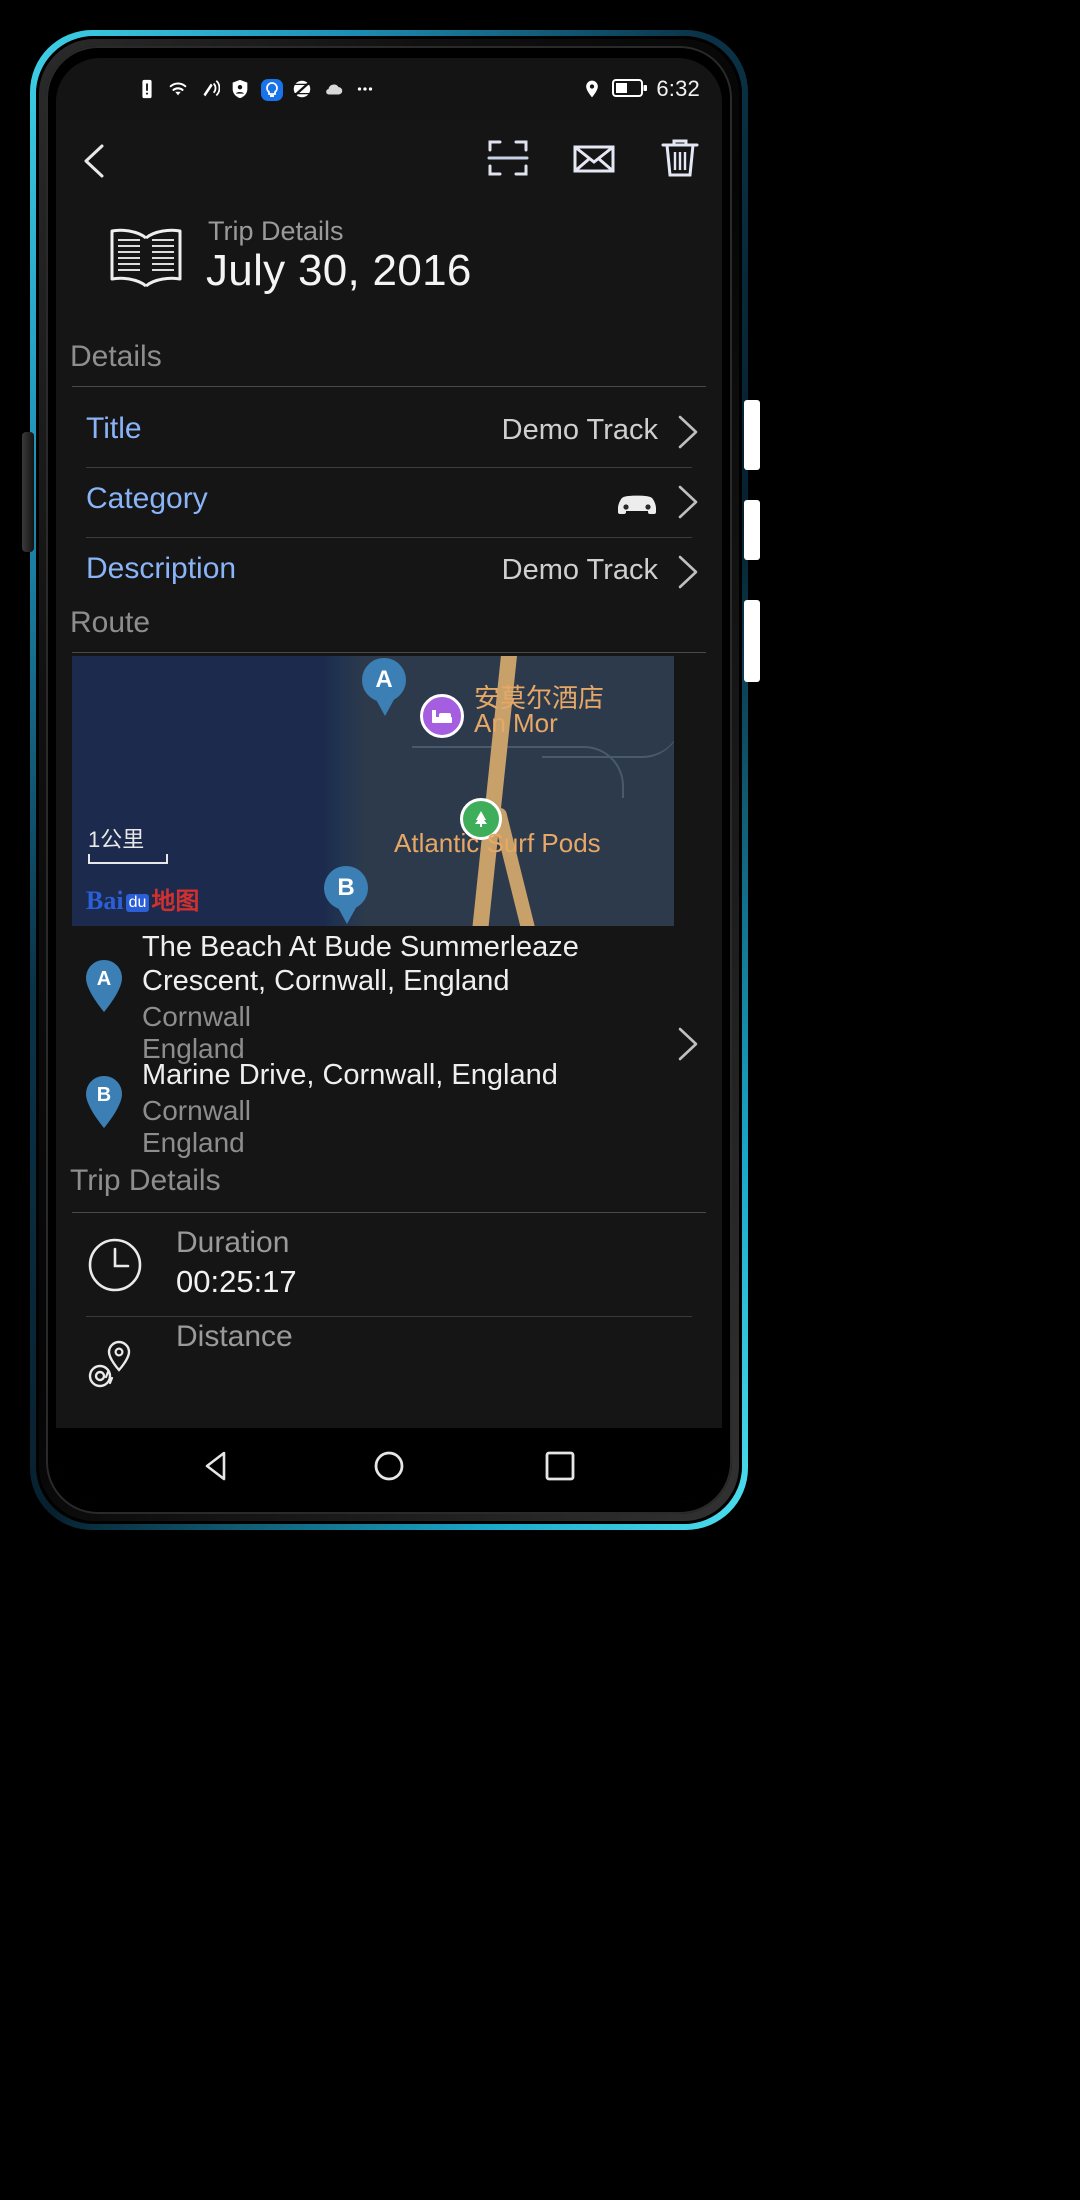 The height and width of the screenshot is (2200, 1080). Describe the element at coordinates (630, 89) in the screenshot. I see `battery-icon` at that location.